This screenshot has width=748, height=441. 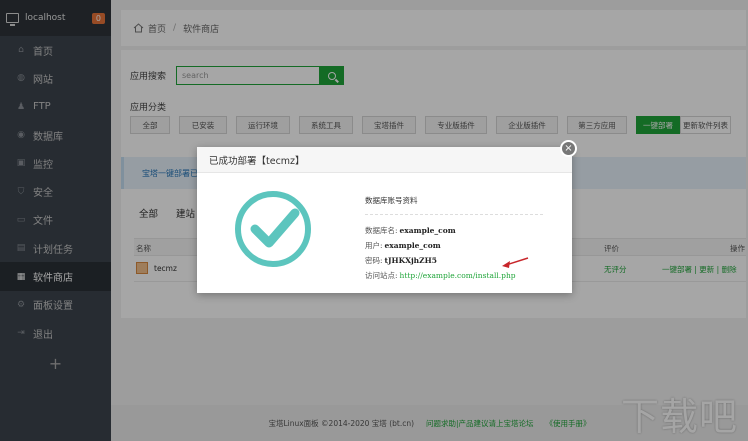 What do you see at coordinates (381, 230) in the screenshot?
I see `db-name-label: 数据库名:` at bounding box center [381, 230].